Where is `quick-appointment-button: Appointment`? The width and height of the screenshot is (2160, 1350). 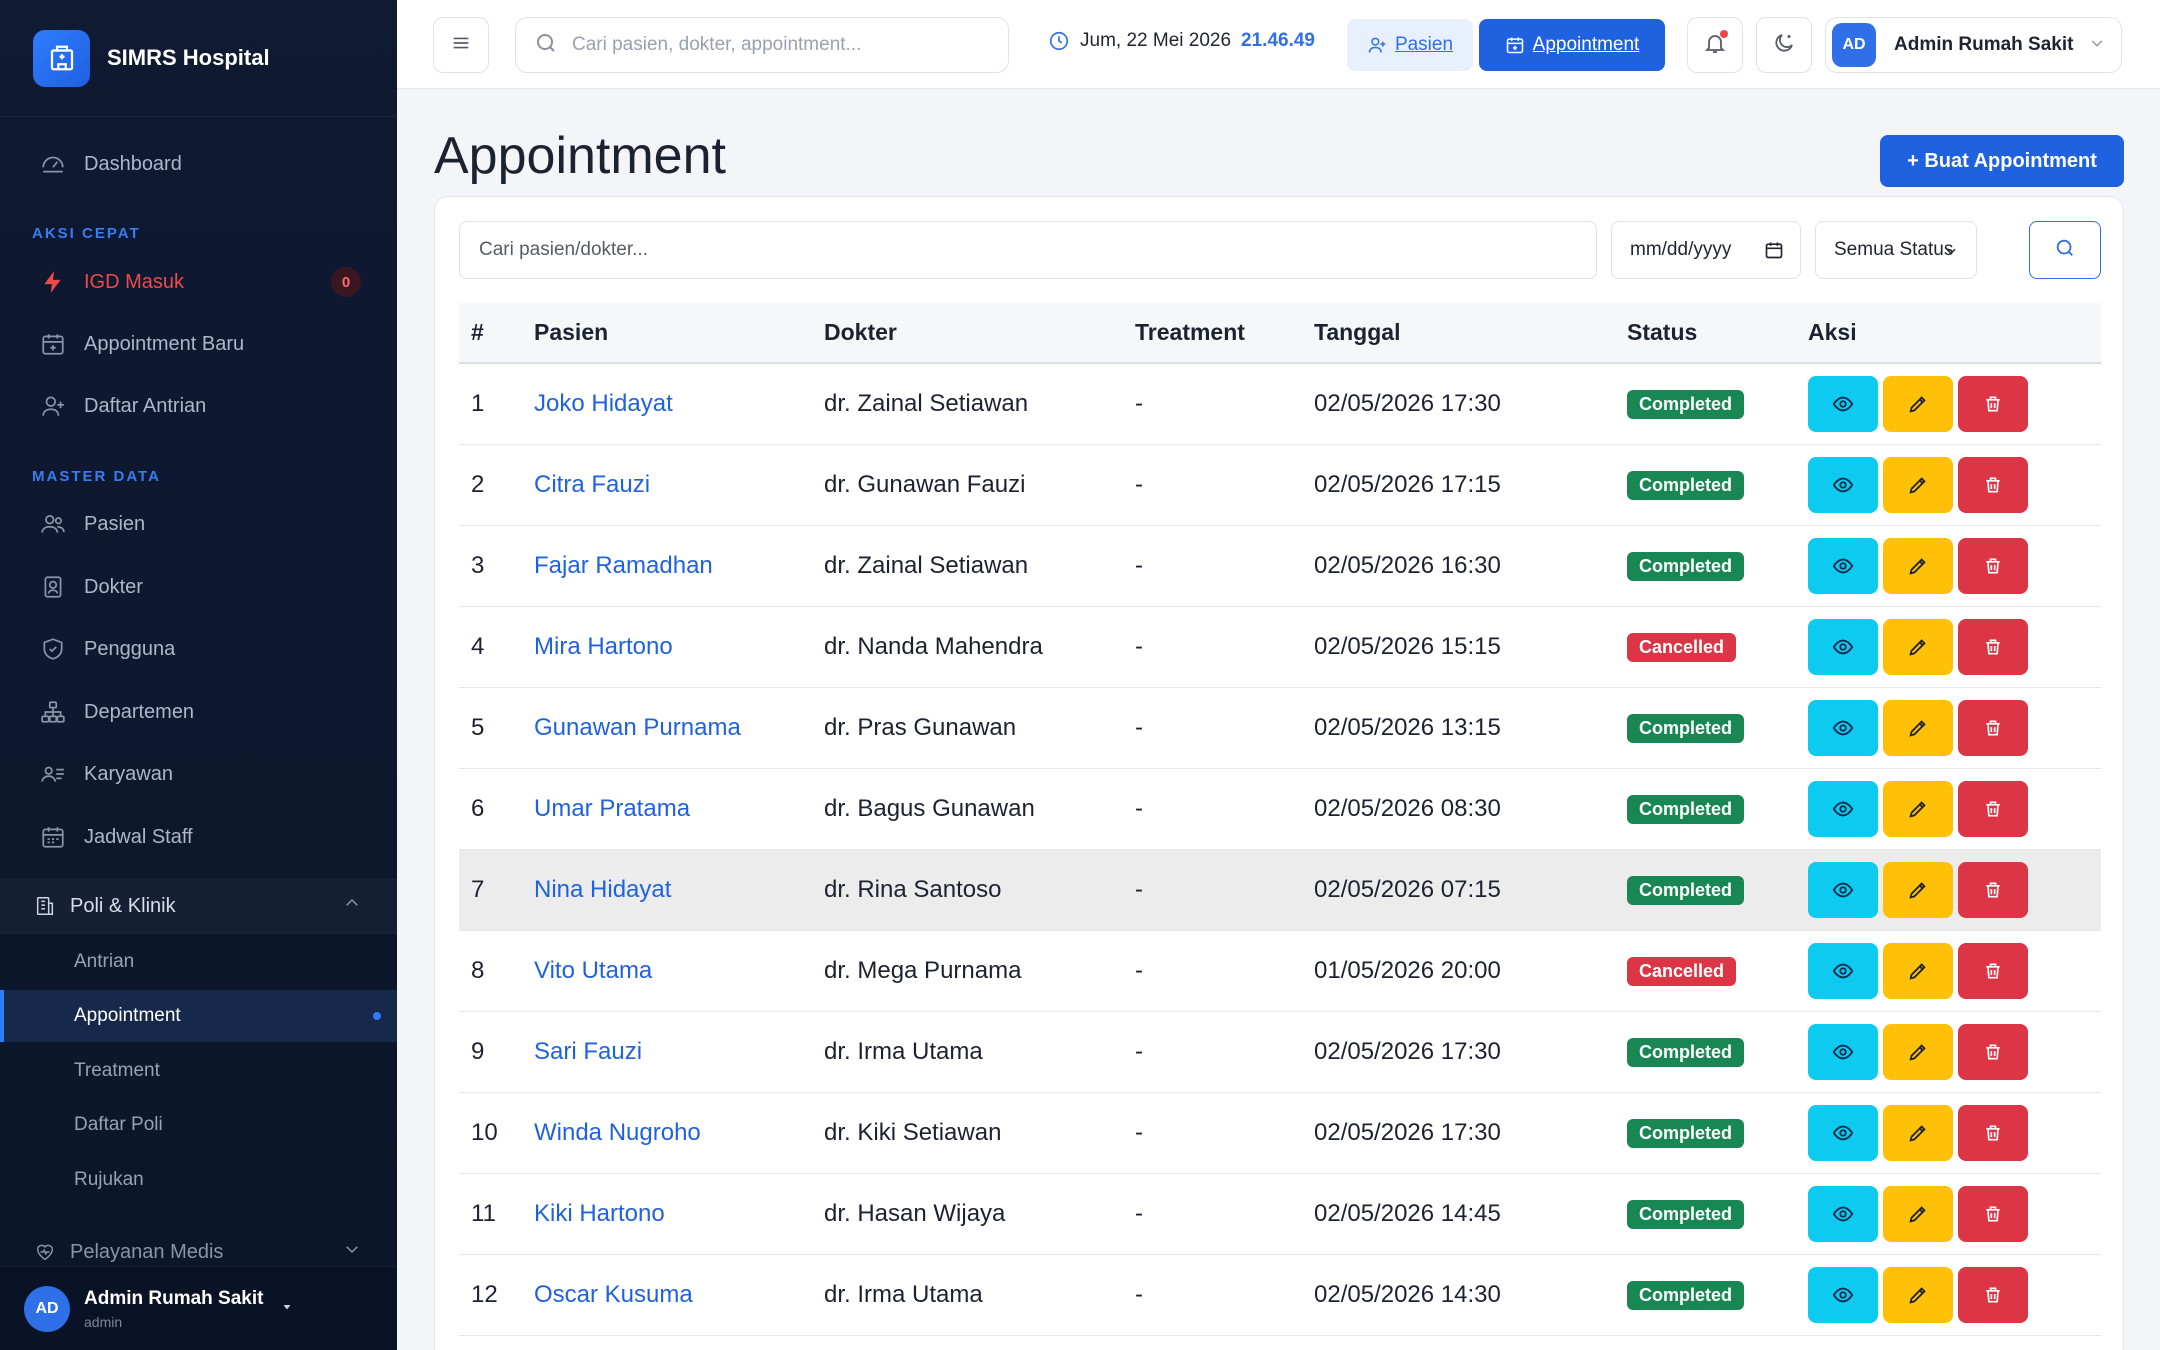 quick-appointment-button: Appointment is located at coordinates (1572, 45).